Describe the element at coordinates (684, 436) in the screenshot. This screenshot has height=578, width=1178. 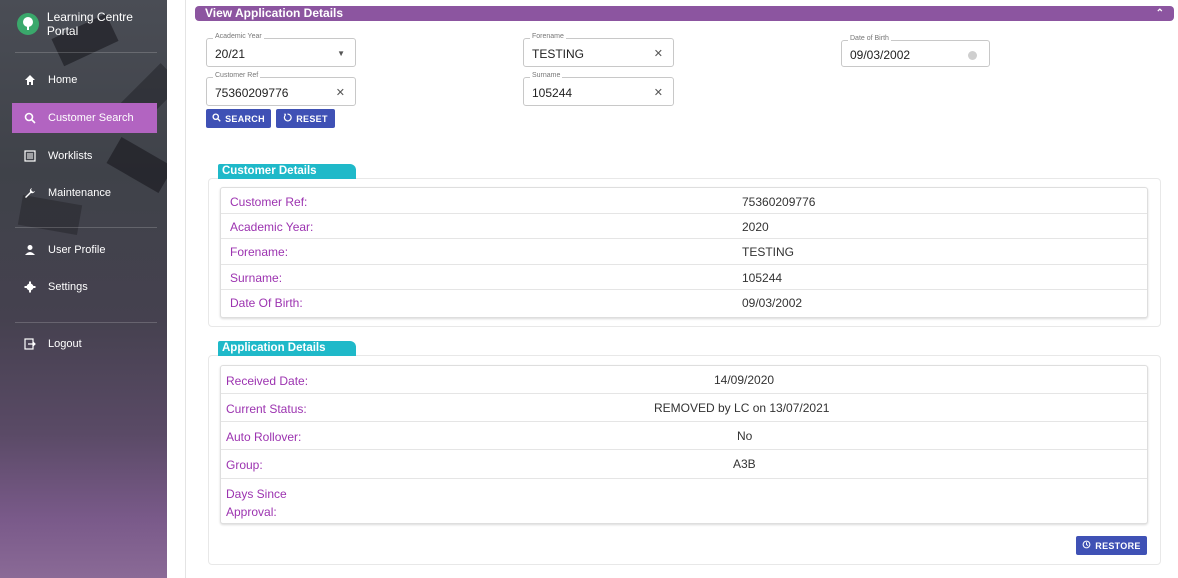
I see `table-row: Auto Rollover: No` at that location.